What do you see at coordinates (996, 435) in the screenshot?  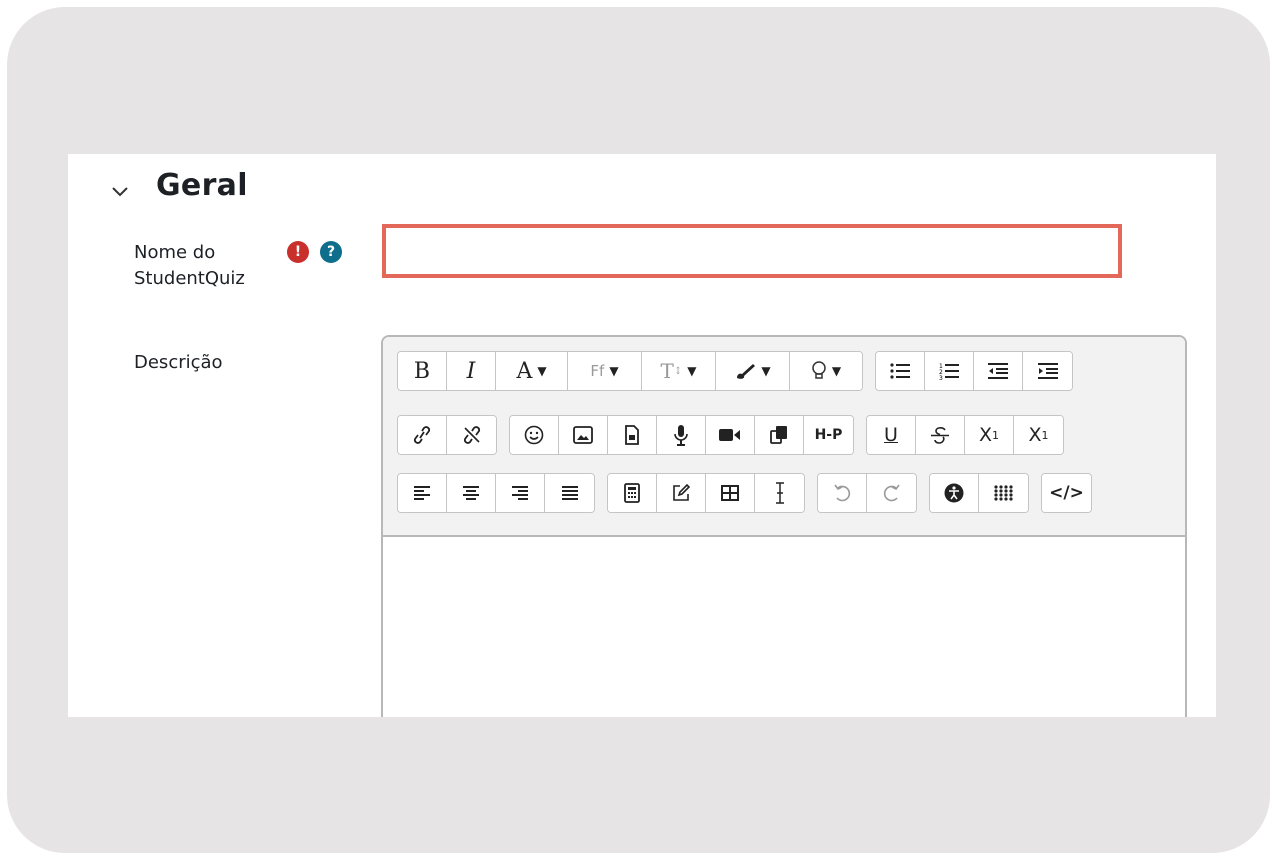 I see `subscript-index: 1` at bounding box center [996, 435].